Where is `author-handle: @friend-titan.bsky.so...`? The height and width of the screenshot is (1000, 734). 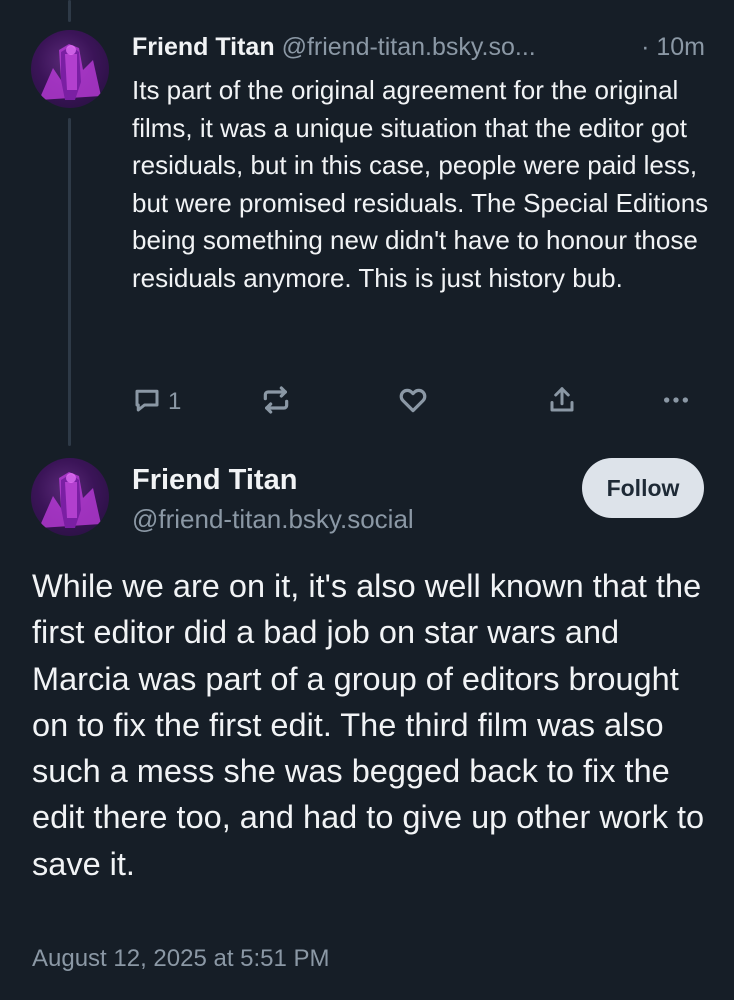
author-handle: @friend-titan.bsky.so... is located at coordinates (409, 47).